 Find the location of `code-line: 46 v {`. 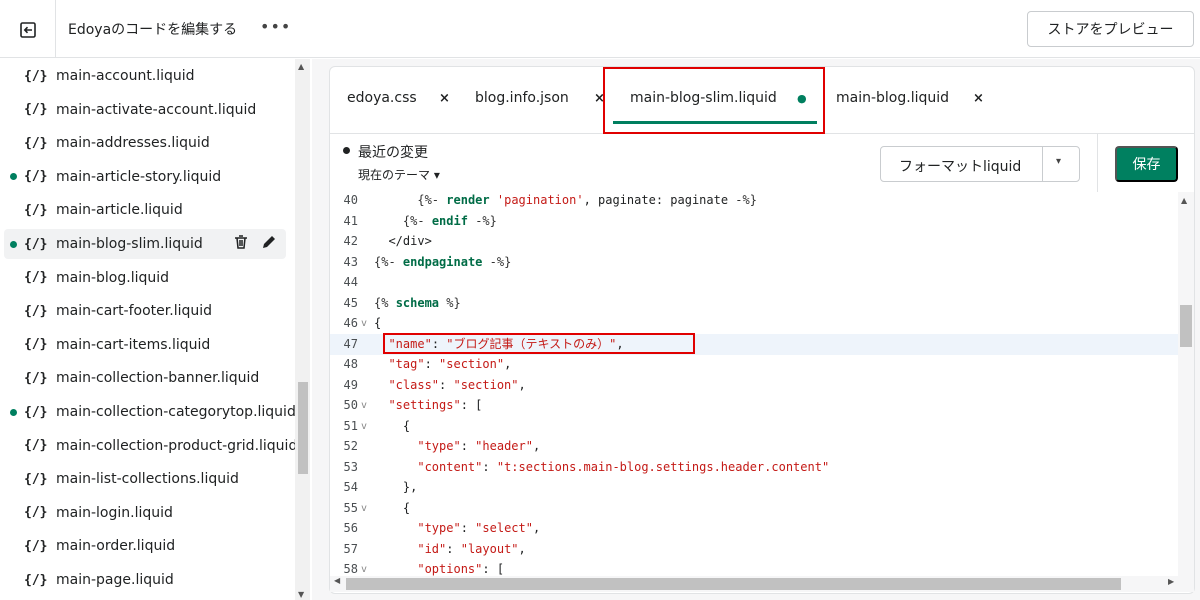

code-line: 46 v { is located at coordinates (754, 323).